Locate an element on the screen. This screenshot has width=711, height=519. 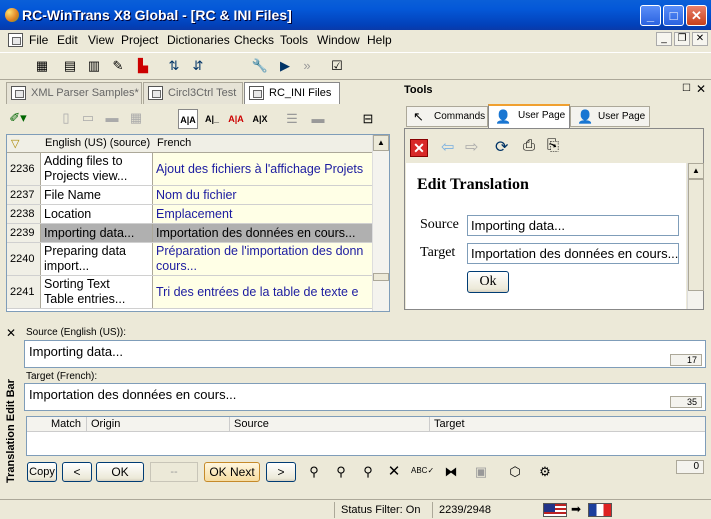
case-a-red-icon: A|A is located at coordinates (236, 119).